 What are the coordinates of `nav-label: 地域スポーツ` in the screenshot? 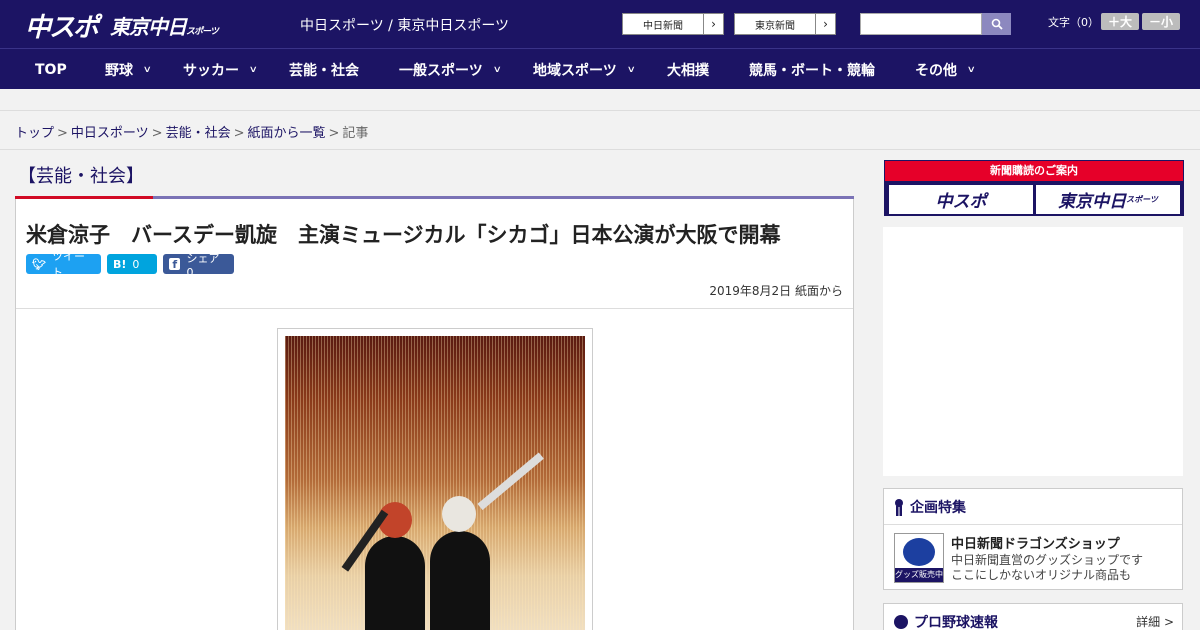 It's located at (575, 70).